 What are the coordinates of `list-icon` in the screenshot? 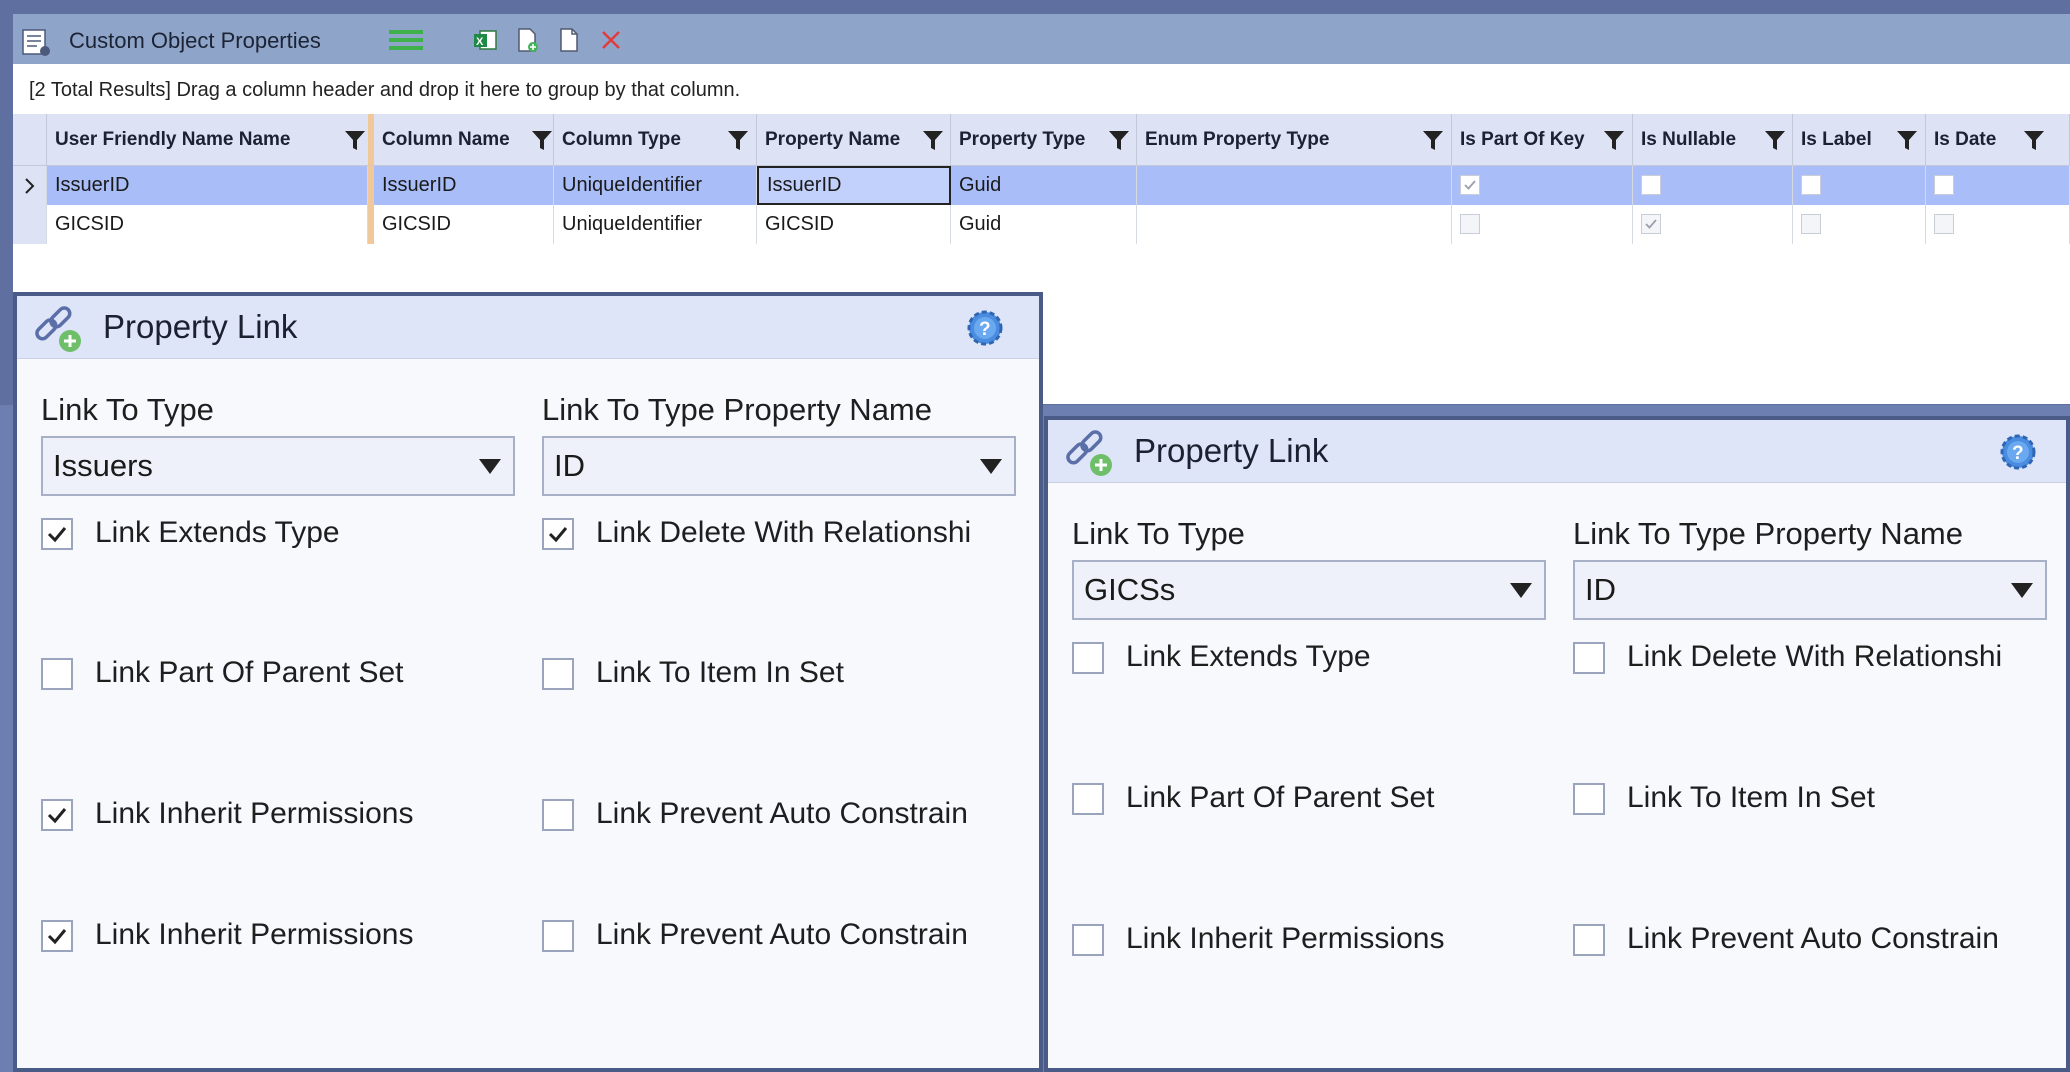 It's located at (406, 40).